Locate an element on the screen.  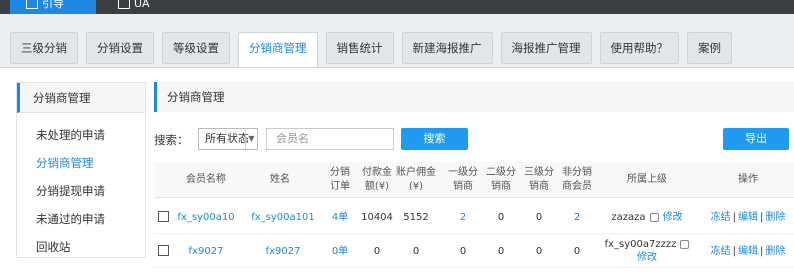
level1-value: 0 is located at coordinates (463, 251).